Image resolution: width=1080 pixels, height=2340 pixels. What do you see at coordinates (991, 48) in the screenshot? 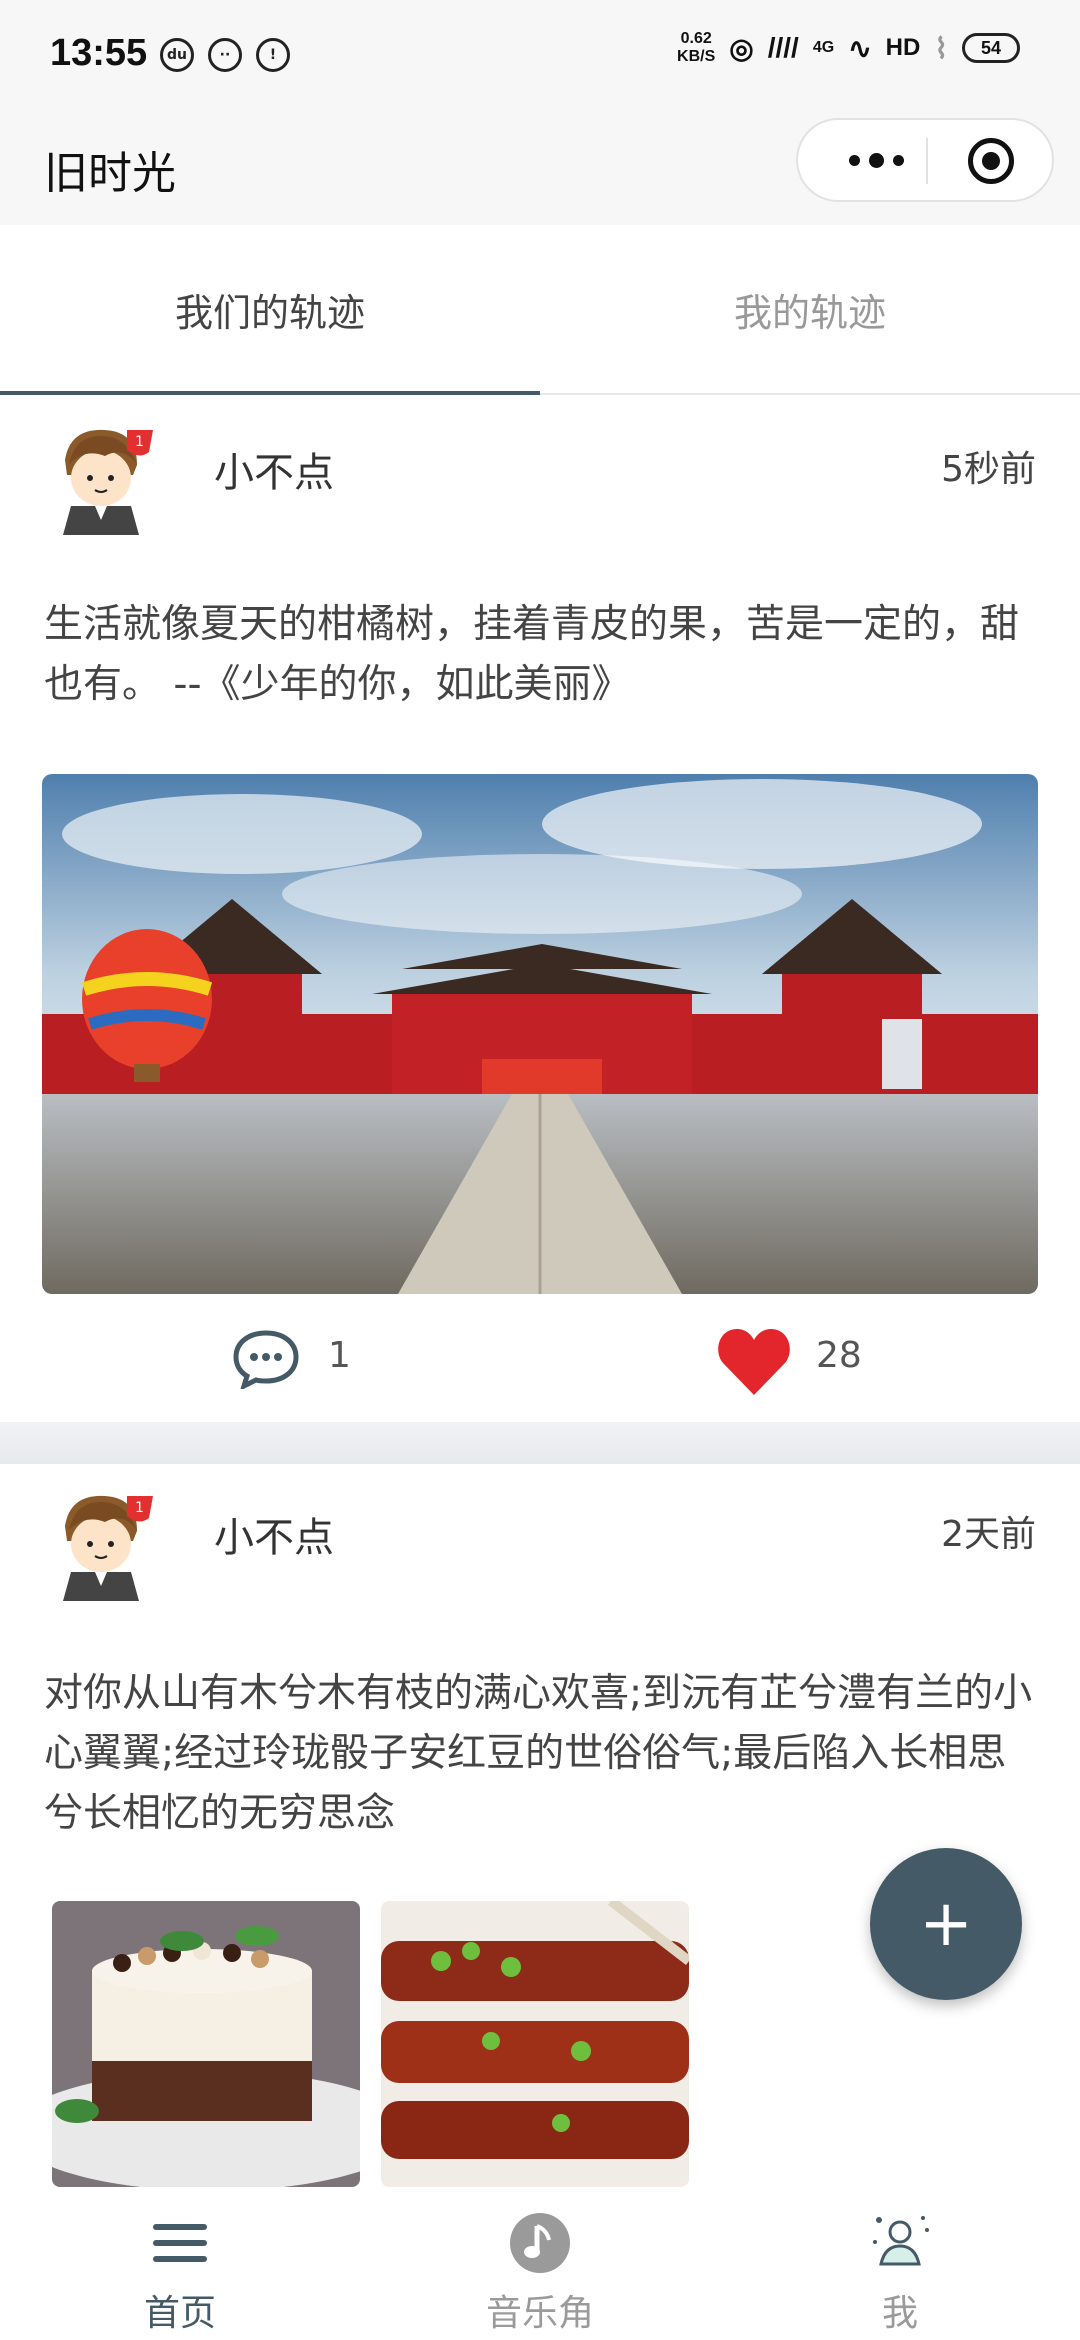
I see `battery-icon: 54` at bounding box center [991, 48].